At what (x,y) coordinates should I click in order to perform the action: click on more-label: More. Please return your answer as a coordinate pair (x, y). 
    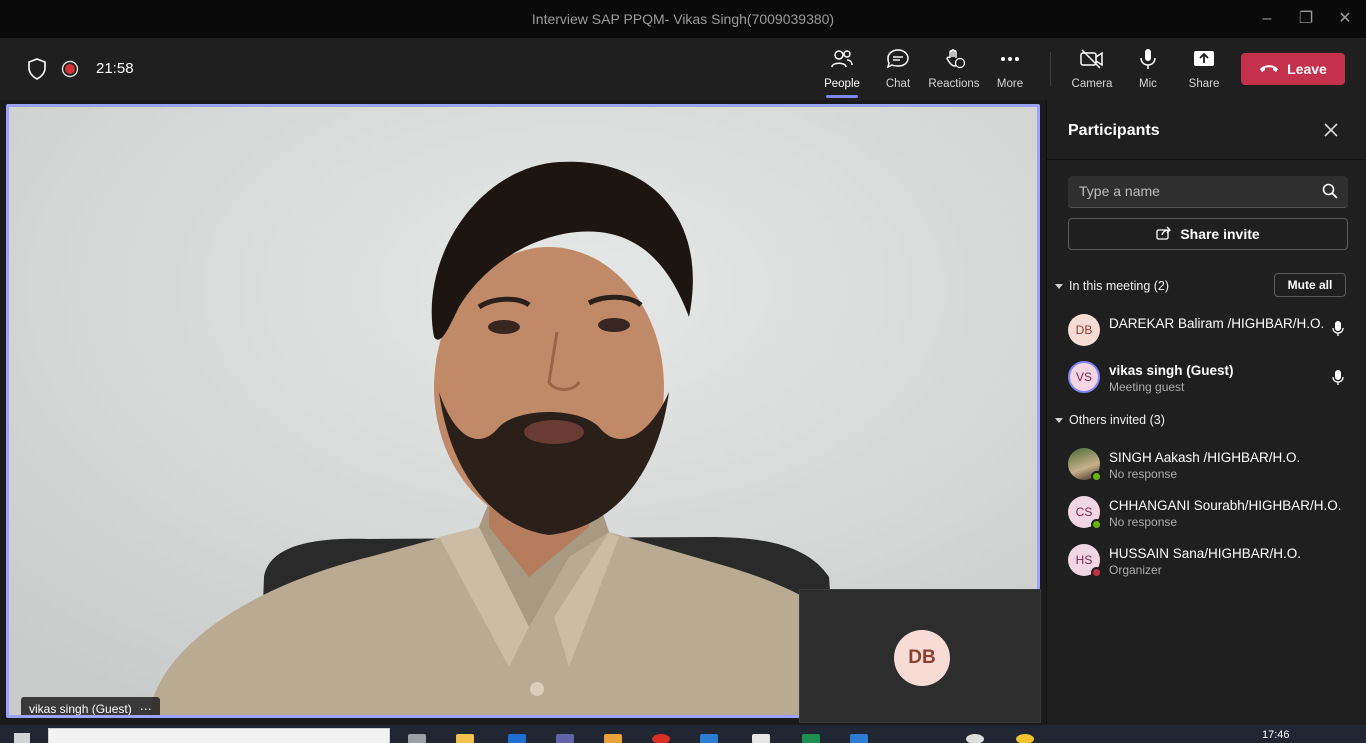
    Looking at the image, I should click on (1010, 84).